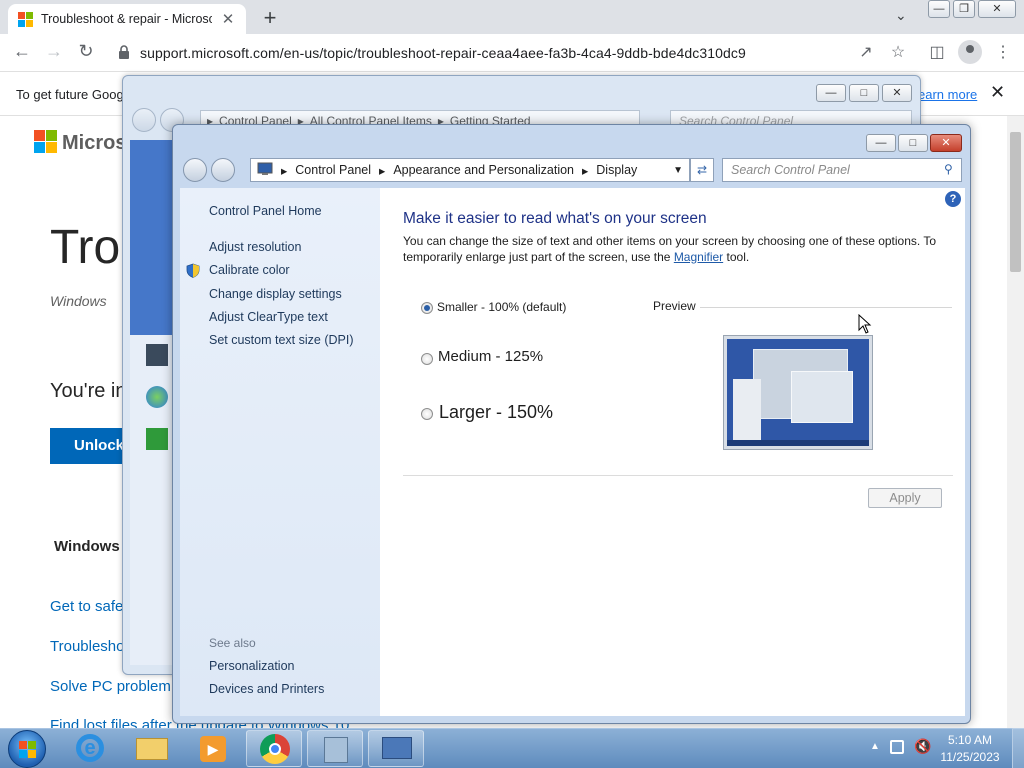 This screenshot has height=768, width=1024. I want to click on radio-medium, so click(427, 359).